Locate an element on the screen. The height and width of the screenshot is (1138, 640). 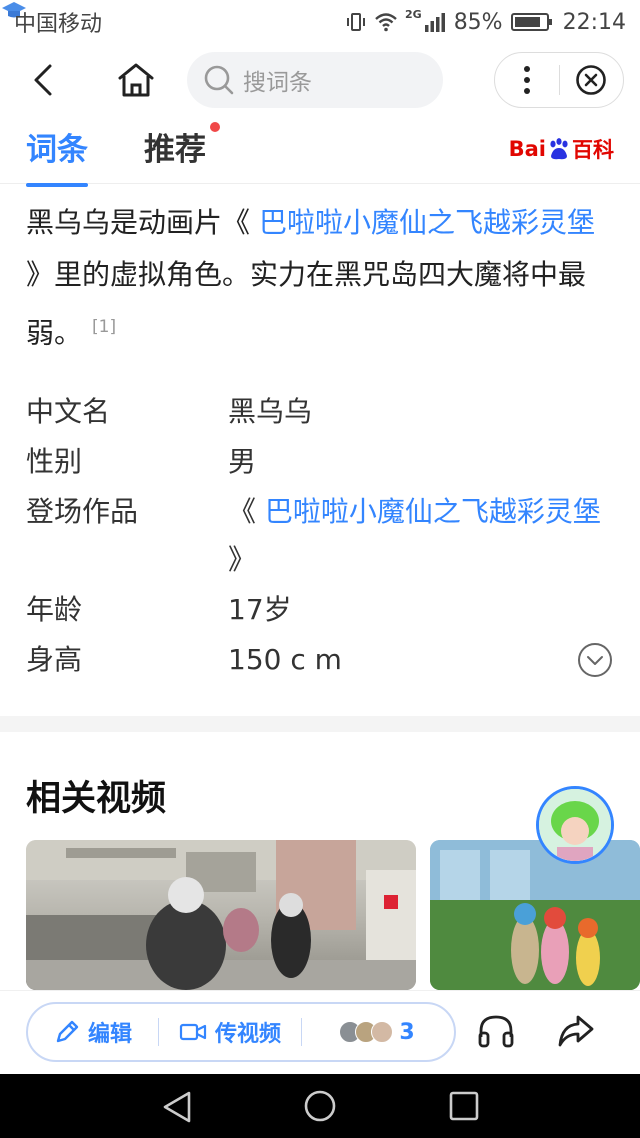
notification-dot is located at coordinates (215, 127).